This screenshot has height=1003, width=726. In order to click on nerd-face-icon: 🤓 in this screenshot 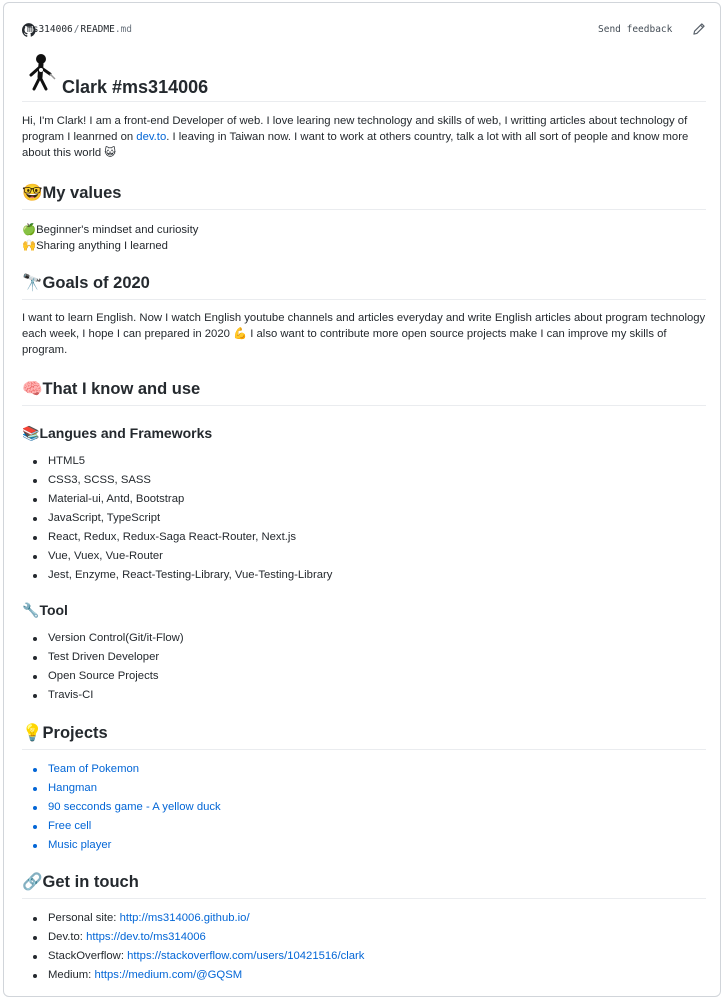, I will do `click(32, 192)`.